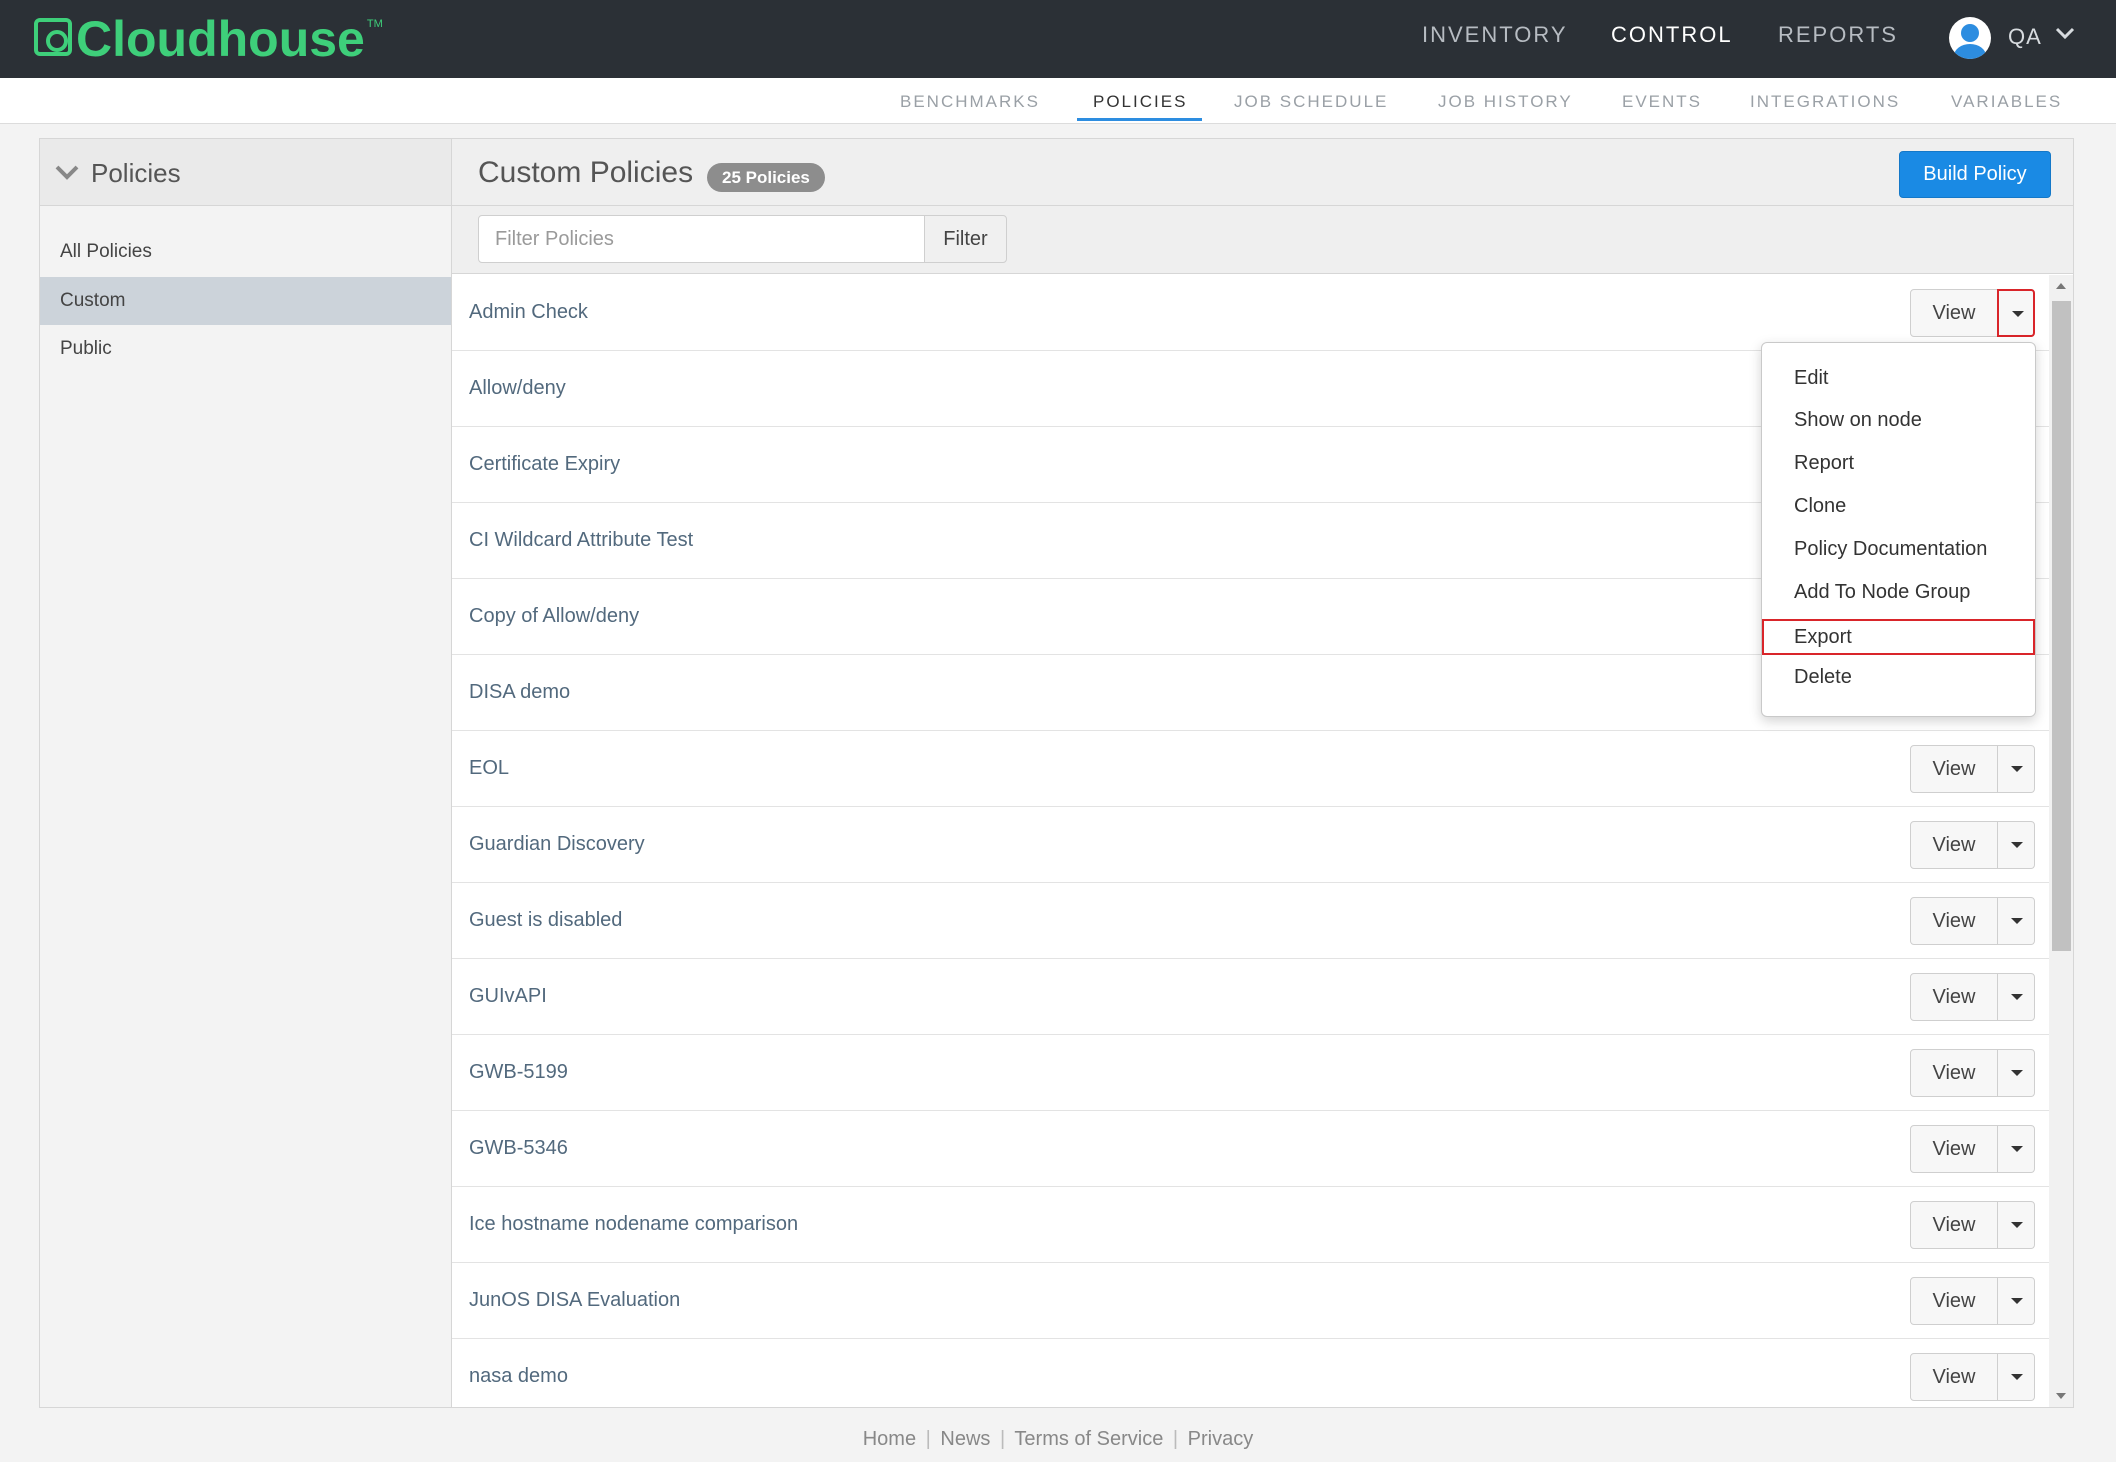 The height and width of the screenshot is (1462, 2116). What do you see at coordinates (1838, 35) in the screenshot?
I see `nav-reports: REPORTS` at bounding box center [1838, 35].